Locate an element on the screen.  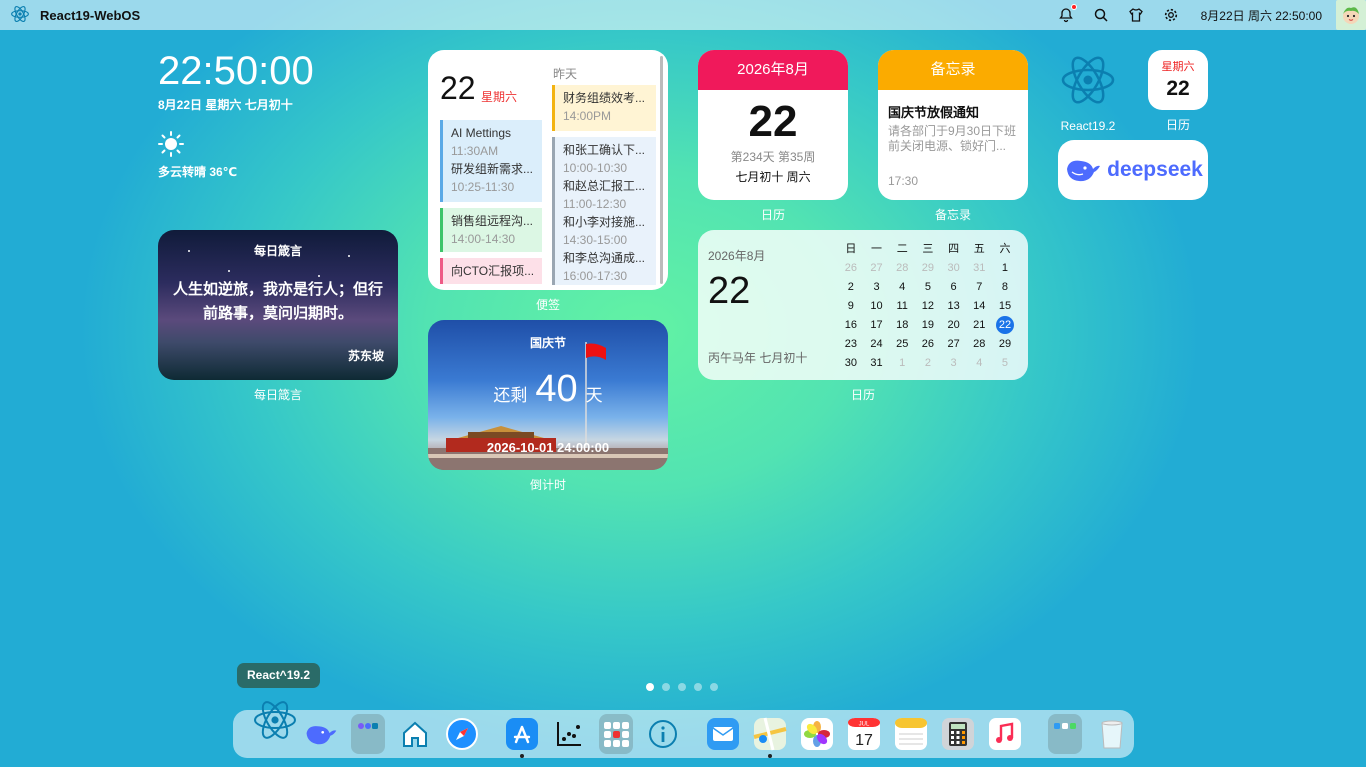
calendar-day-cell: 10 is located at coordinates (877, 306).